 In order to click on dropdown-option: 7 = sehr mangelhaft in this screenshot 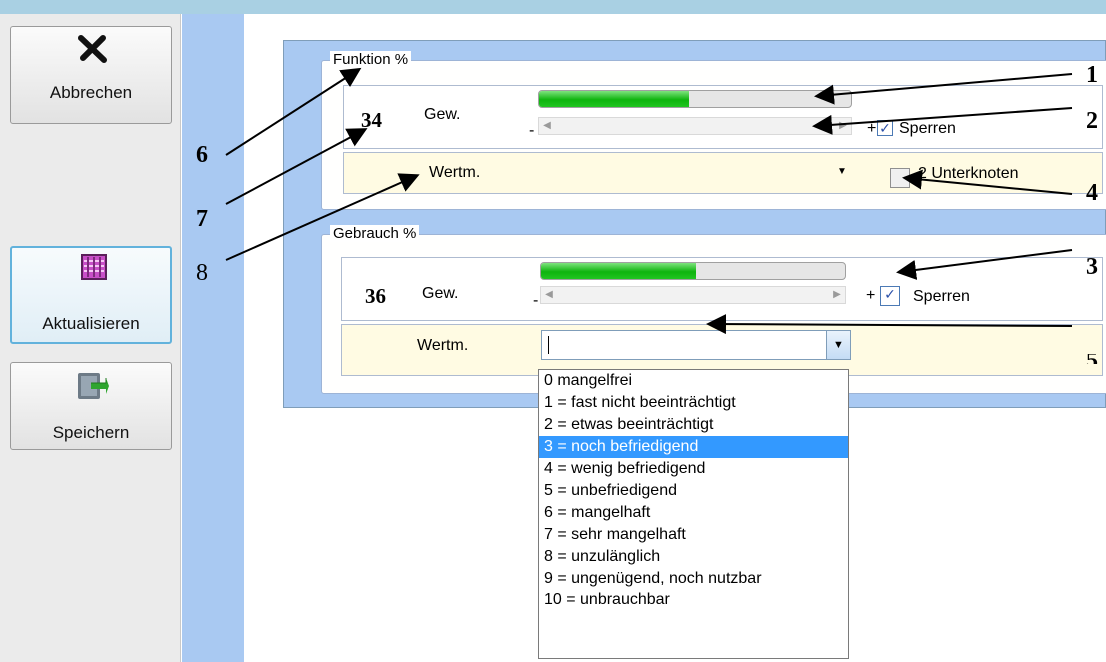, I will do `click(693, 535)`.